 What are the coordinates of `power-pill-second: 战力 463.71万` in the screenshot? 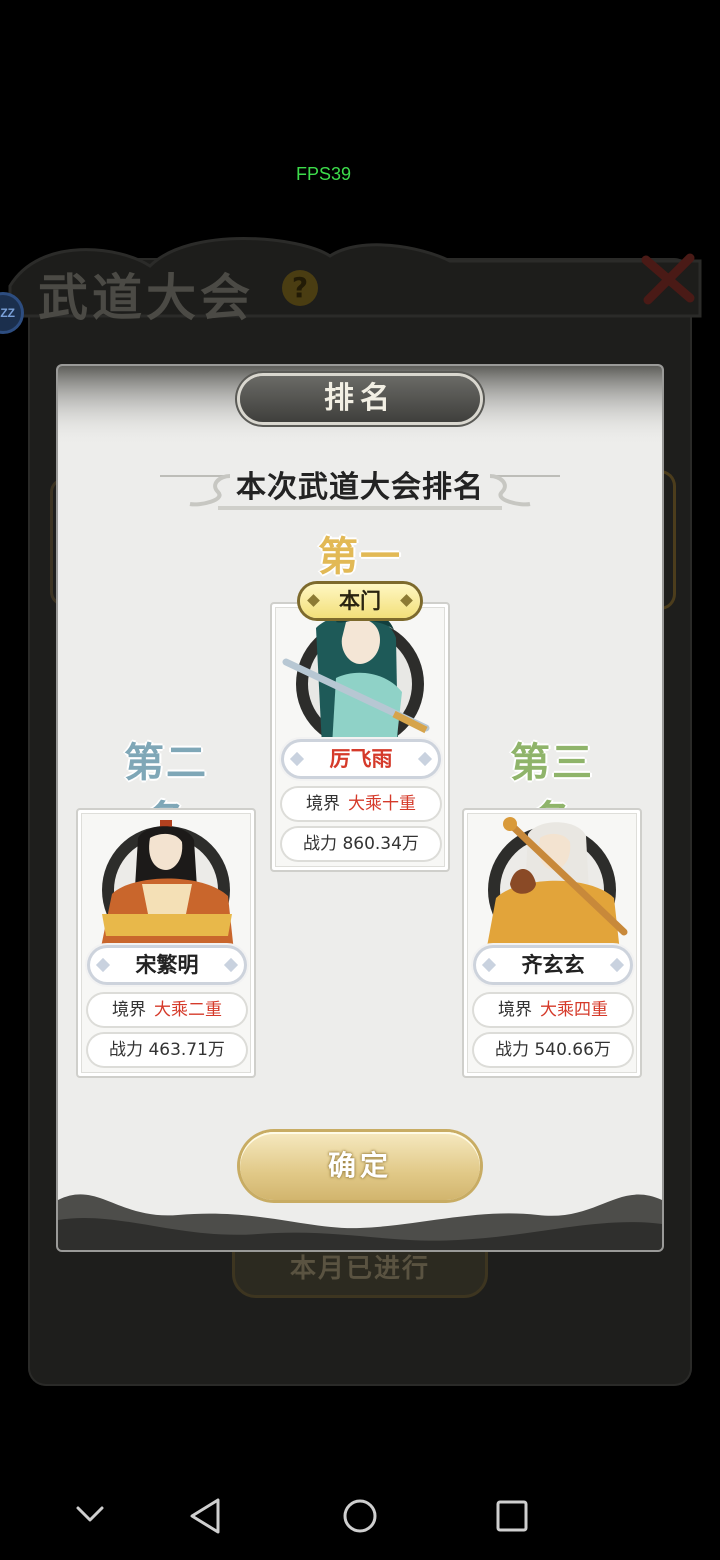 It's located at (167, 1050).